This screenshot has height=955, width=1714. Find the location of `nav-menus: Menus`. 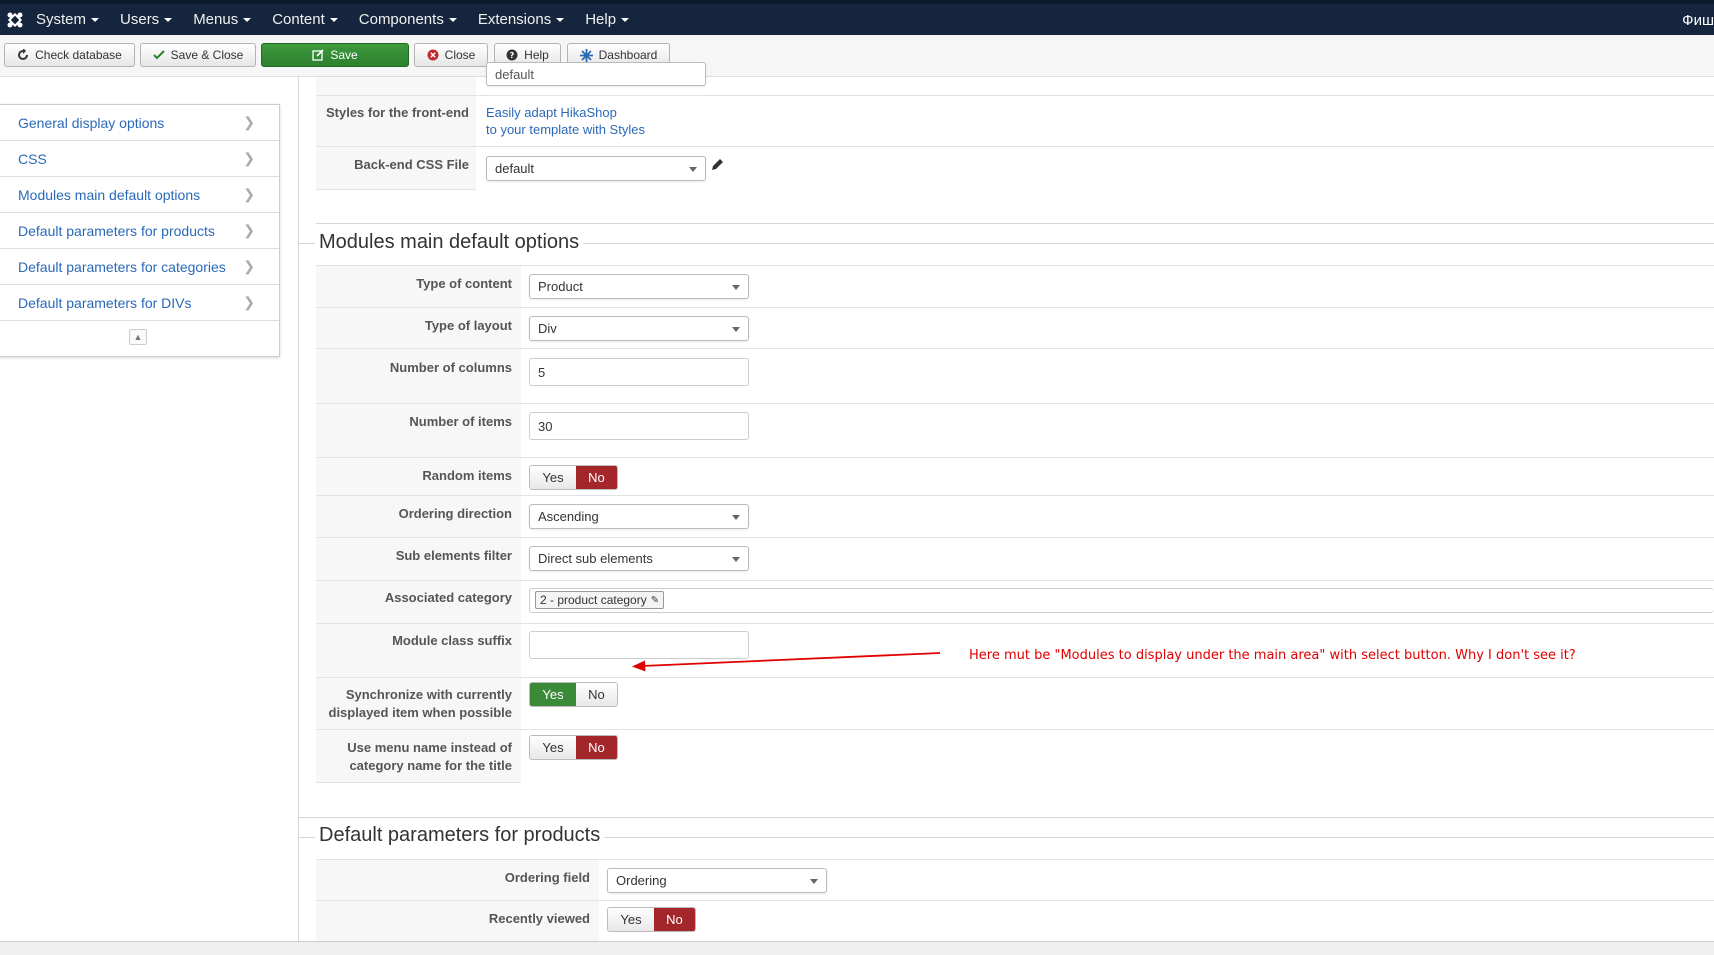

nav-menus: Menus is located at coordinates (222, 19).